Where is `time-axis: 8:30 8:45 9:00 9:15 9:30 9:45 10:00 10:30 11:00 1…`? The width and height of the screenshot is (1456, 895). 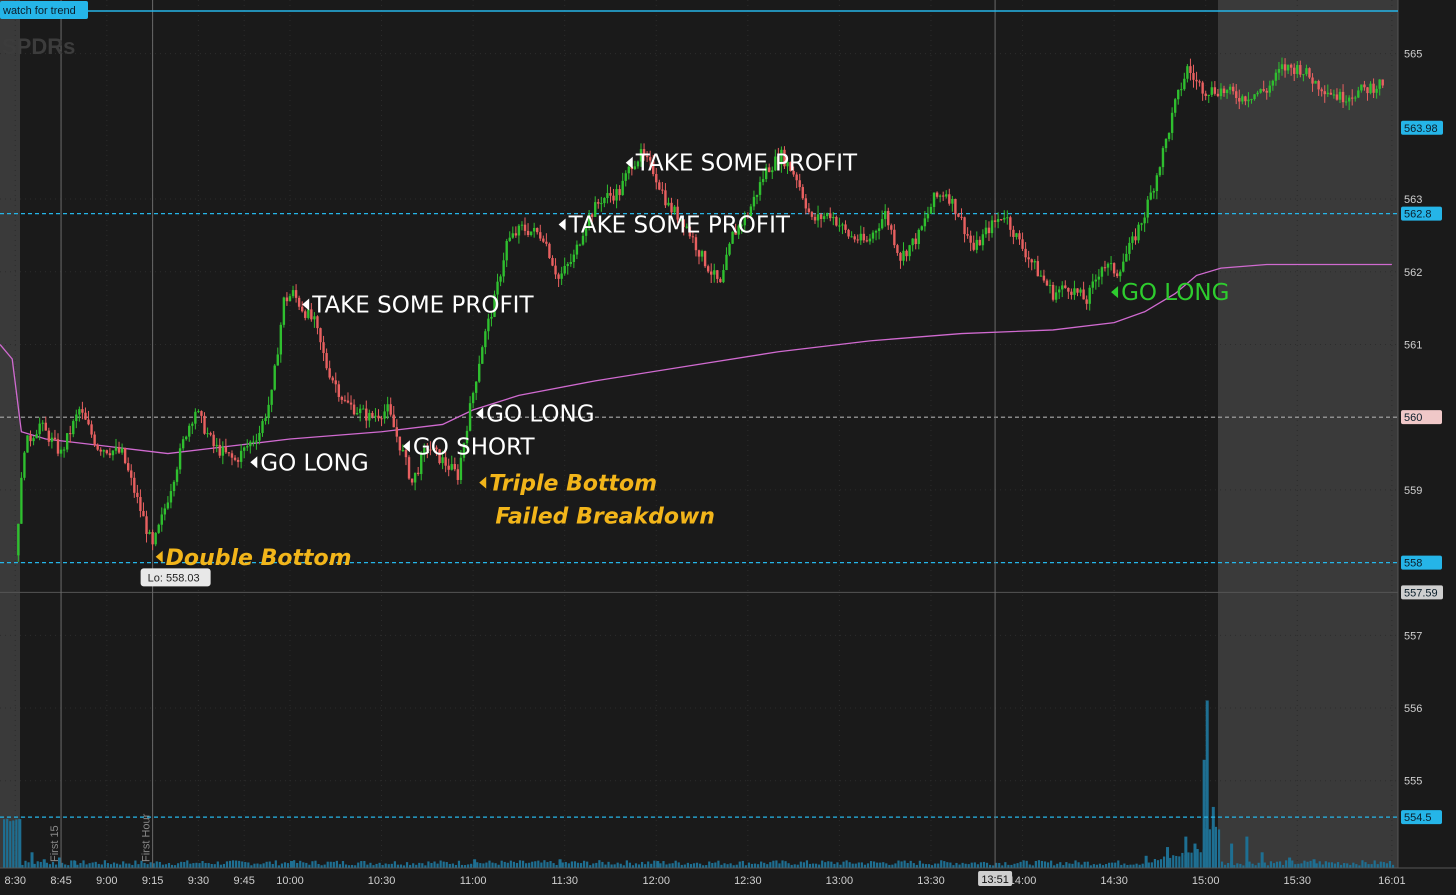 time-axis: 8:30 8:45 9:00 9:15 9:30 9:45 10:00 10:30 11:00 1… is located at coordinates (728, 881).